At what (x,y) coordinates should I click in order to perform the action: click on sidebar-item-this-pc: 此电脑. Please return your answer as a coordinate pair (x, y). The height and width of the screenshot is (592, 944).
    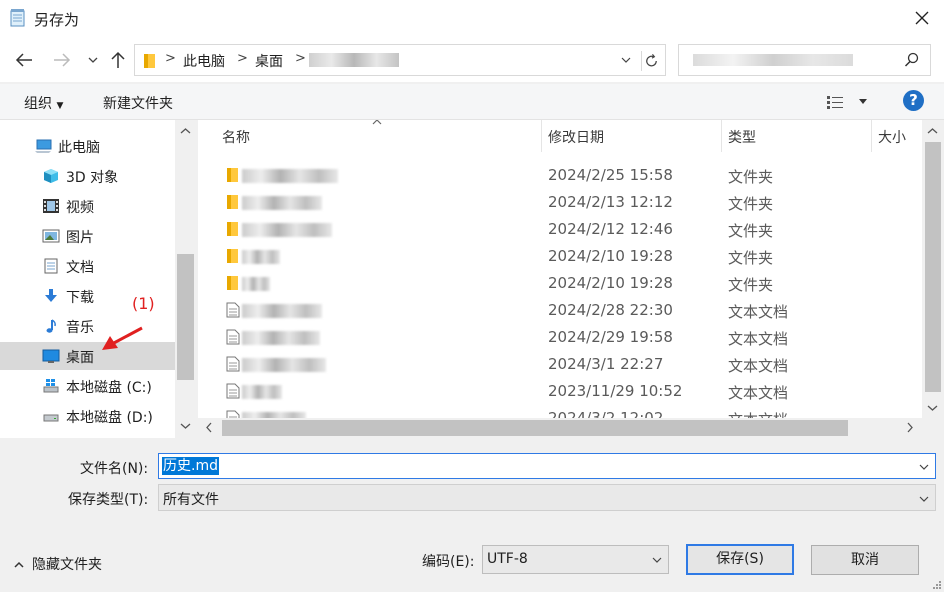
    Looking at the image, I should click on (87, 146).